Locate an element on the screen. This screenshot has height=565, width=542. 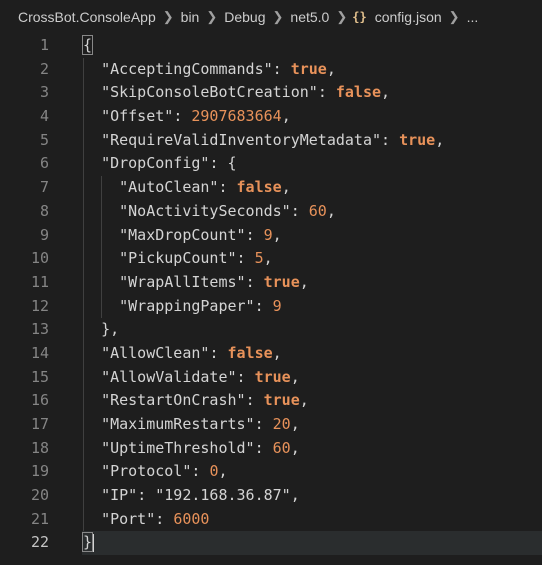
text-cursor is located at coordinates (93, 542).